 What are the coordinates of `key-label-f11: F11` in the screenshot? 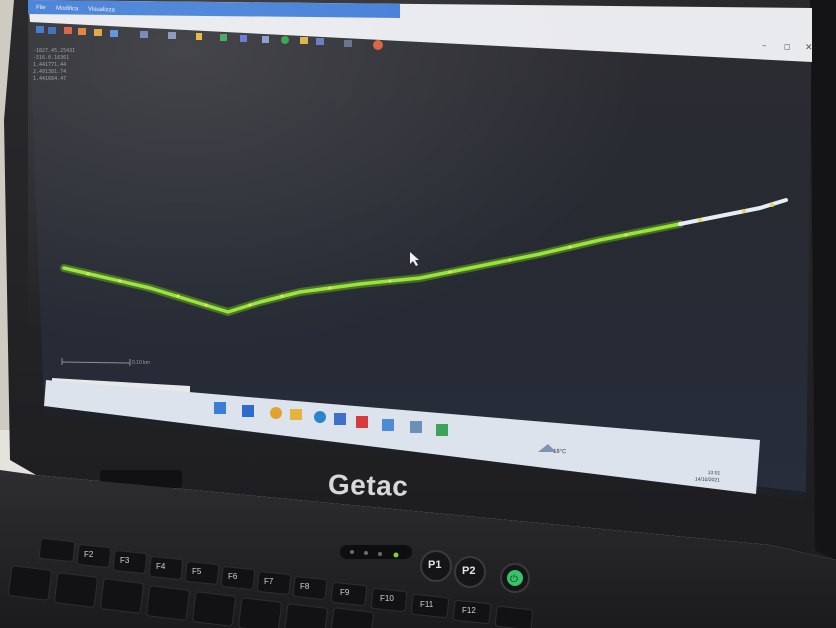 It's located at (427, 604).